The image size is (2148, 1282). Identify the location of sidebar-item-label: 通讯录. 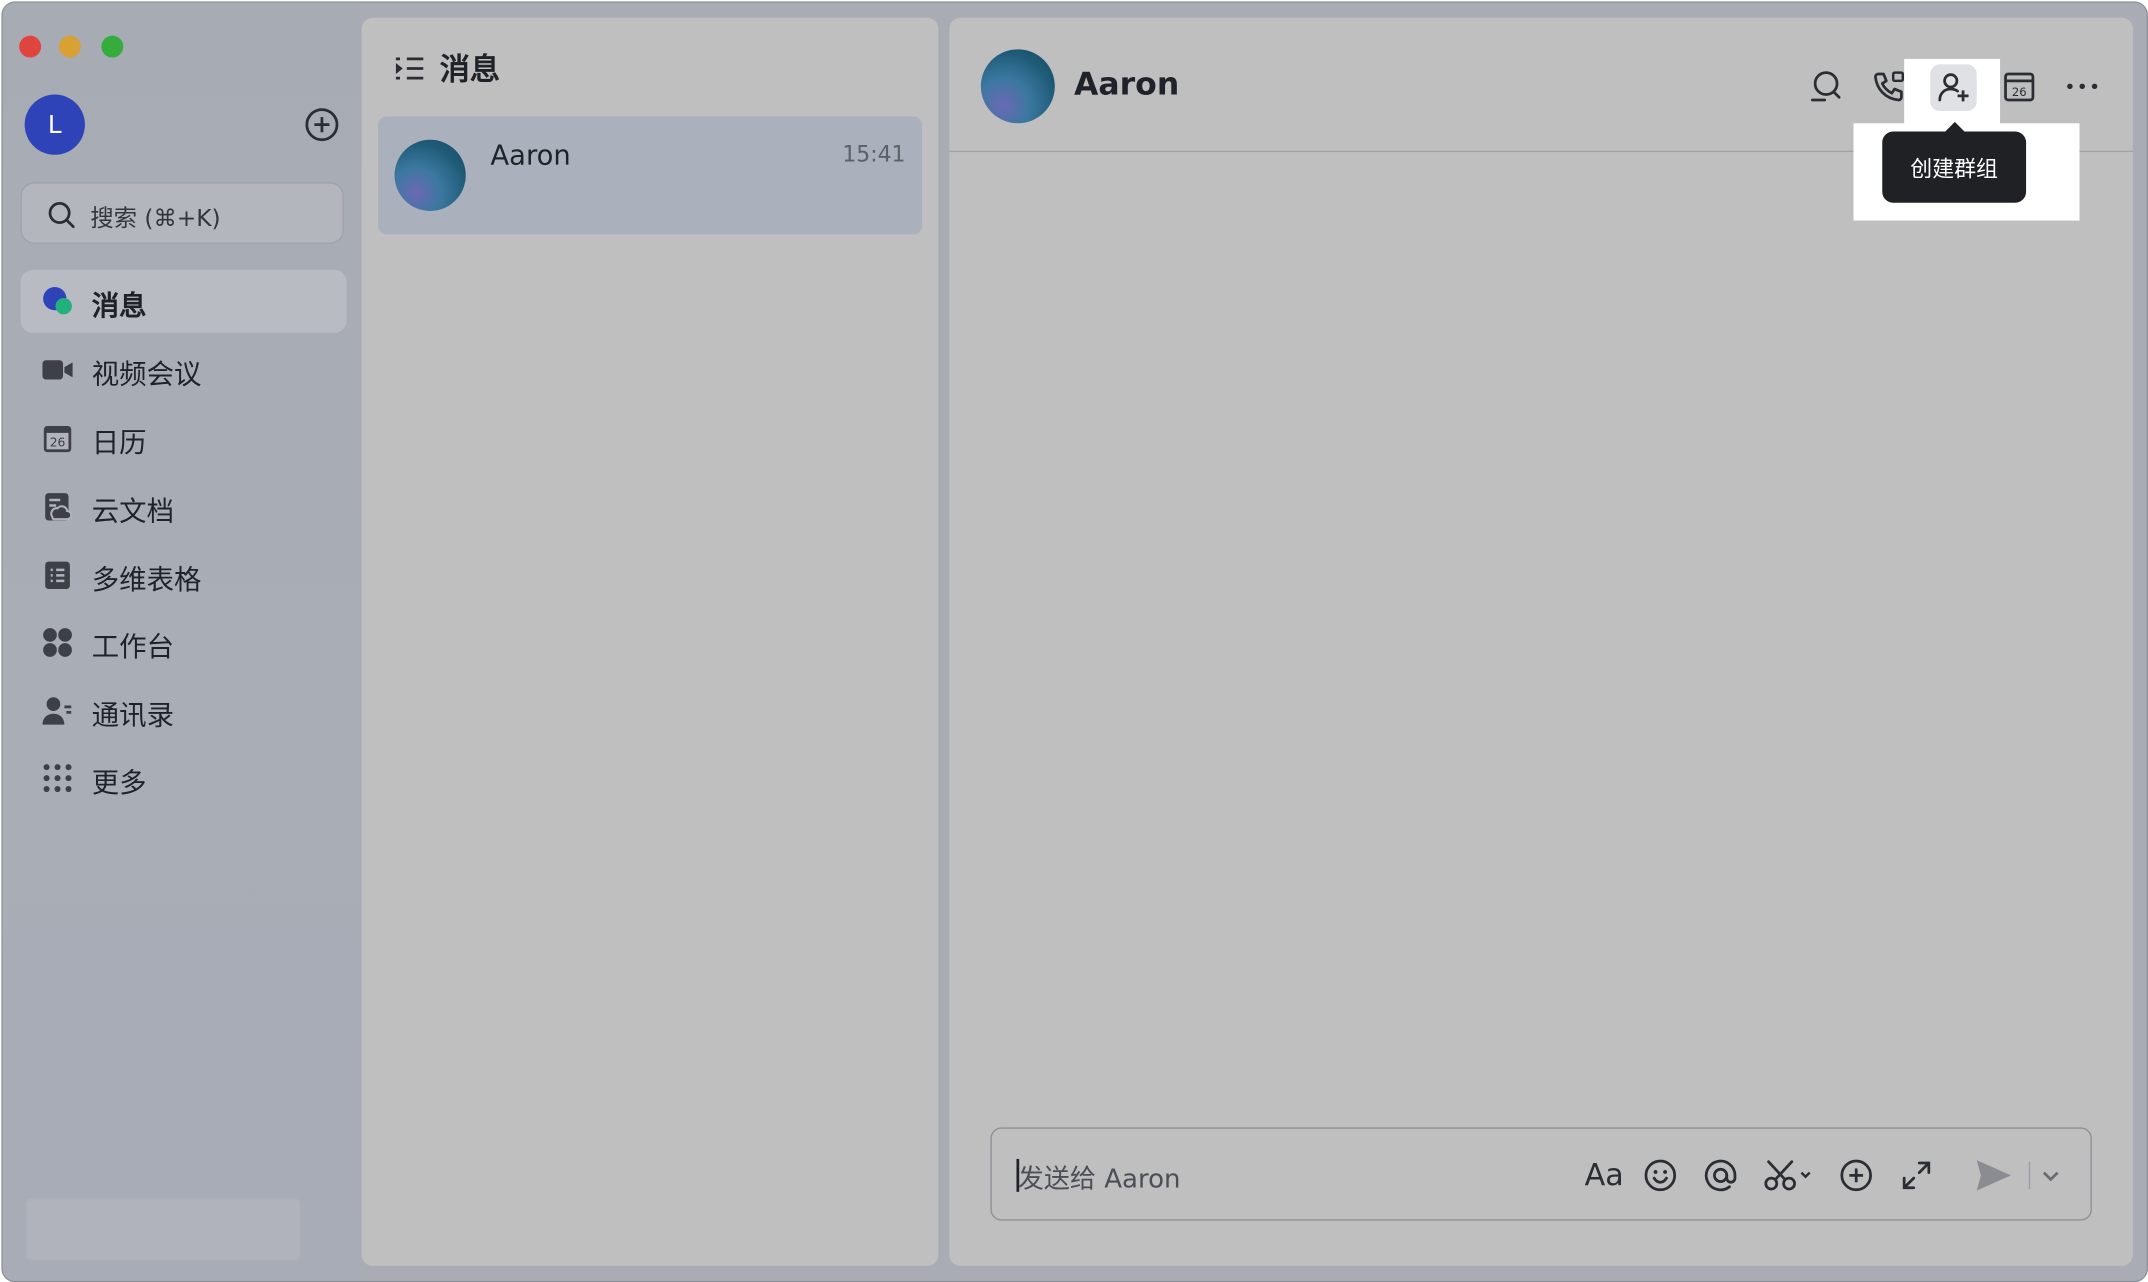
(132, 715).